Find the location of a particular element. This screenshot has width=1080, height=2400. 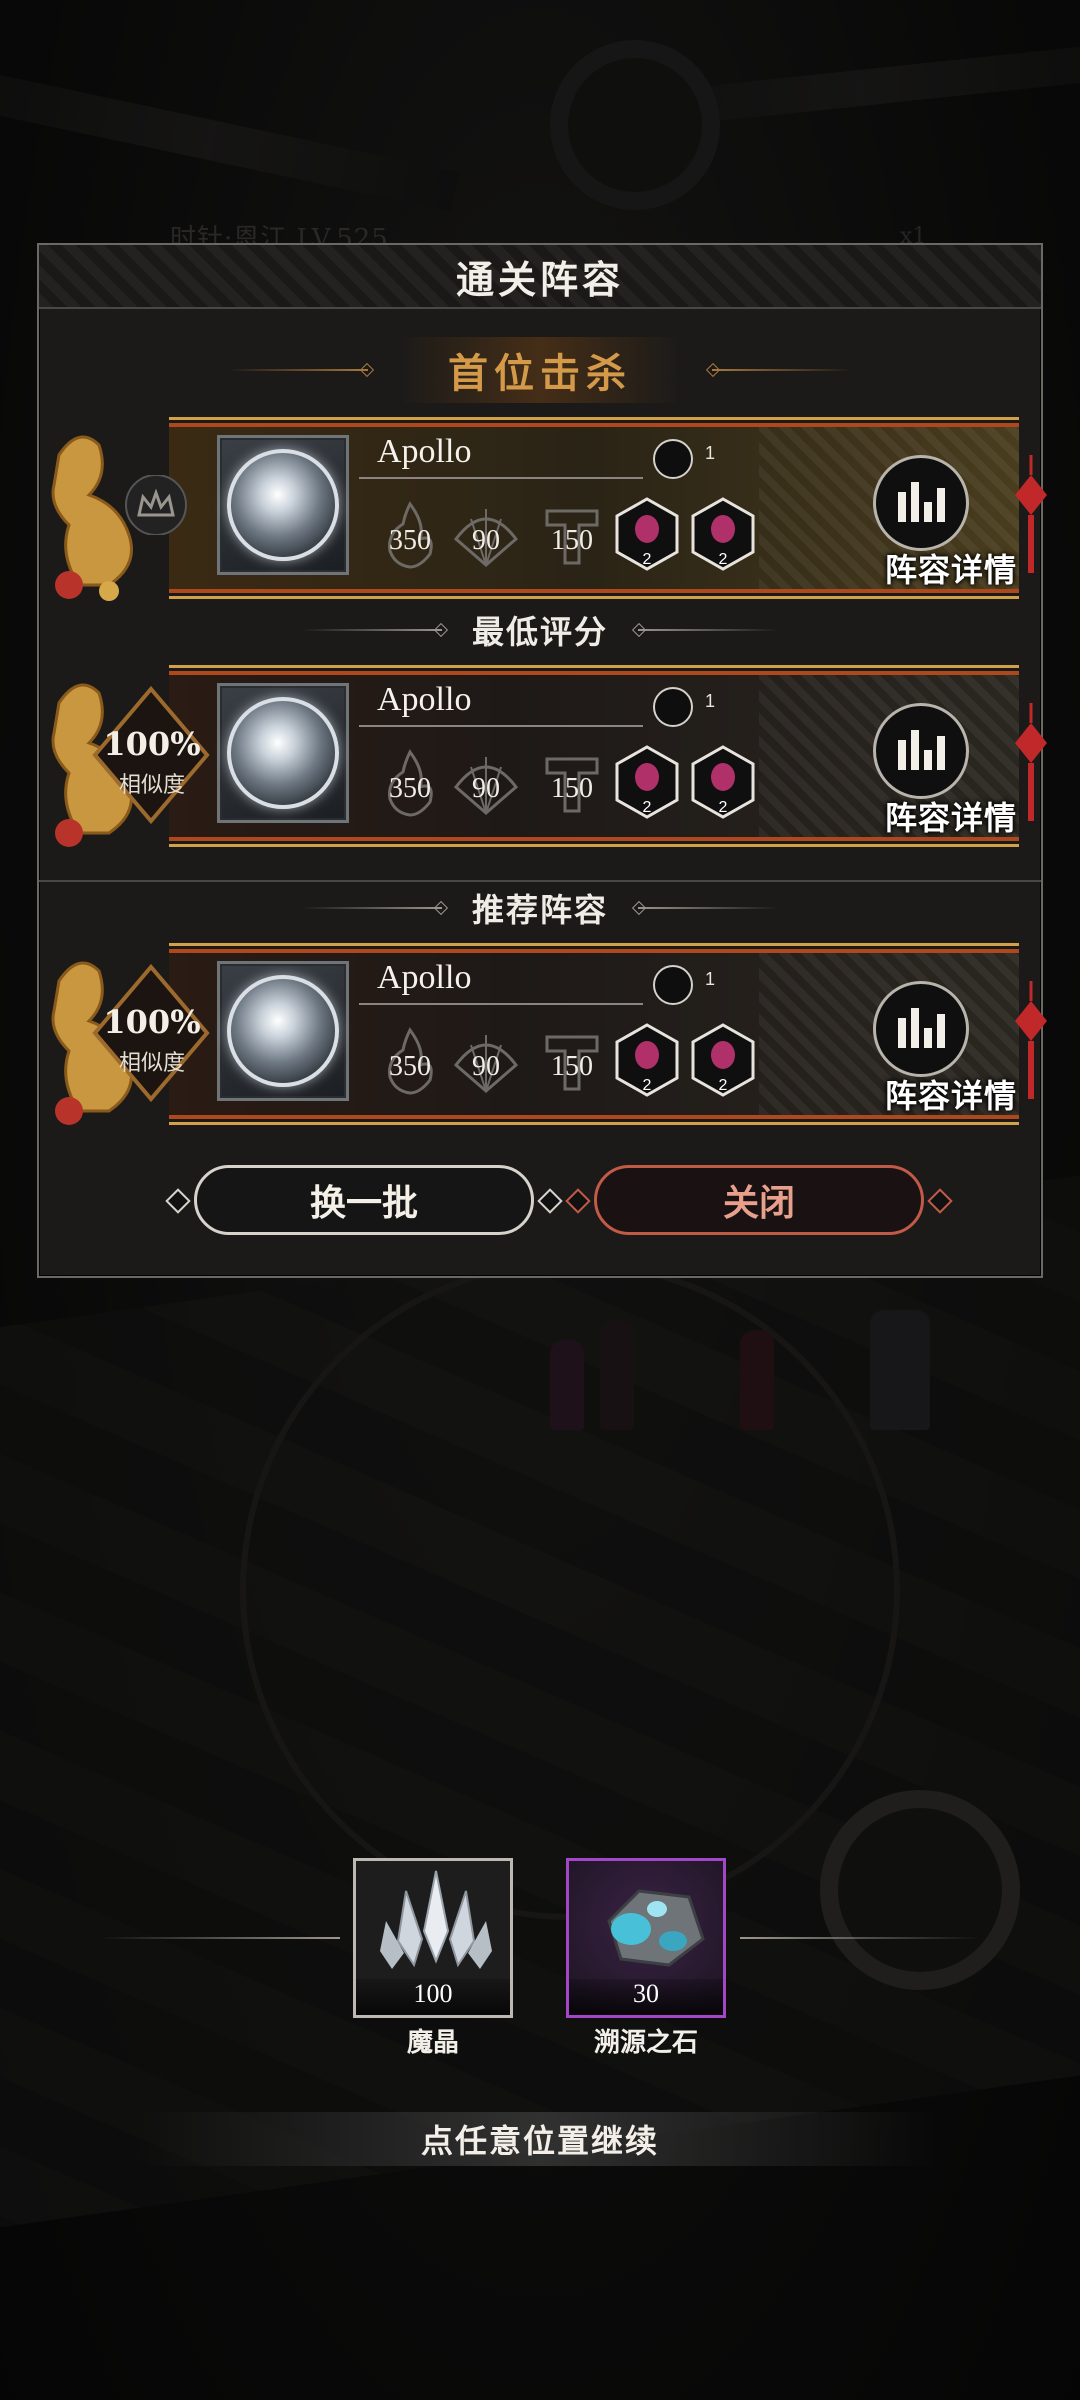

reward-item-origin-stone: 30 is located at coordinates (646, 1938).